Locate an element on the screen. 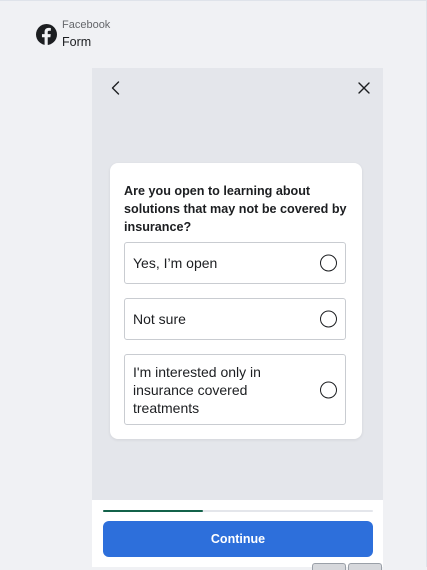 This screenshot has height=570, width=427. option-yes-open: Yes, I’m open is located at coordinates (235, 263).